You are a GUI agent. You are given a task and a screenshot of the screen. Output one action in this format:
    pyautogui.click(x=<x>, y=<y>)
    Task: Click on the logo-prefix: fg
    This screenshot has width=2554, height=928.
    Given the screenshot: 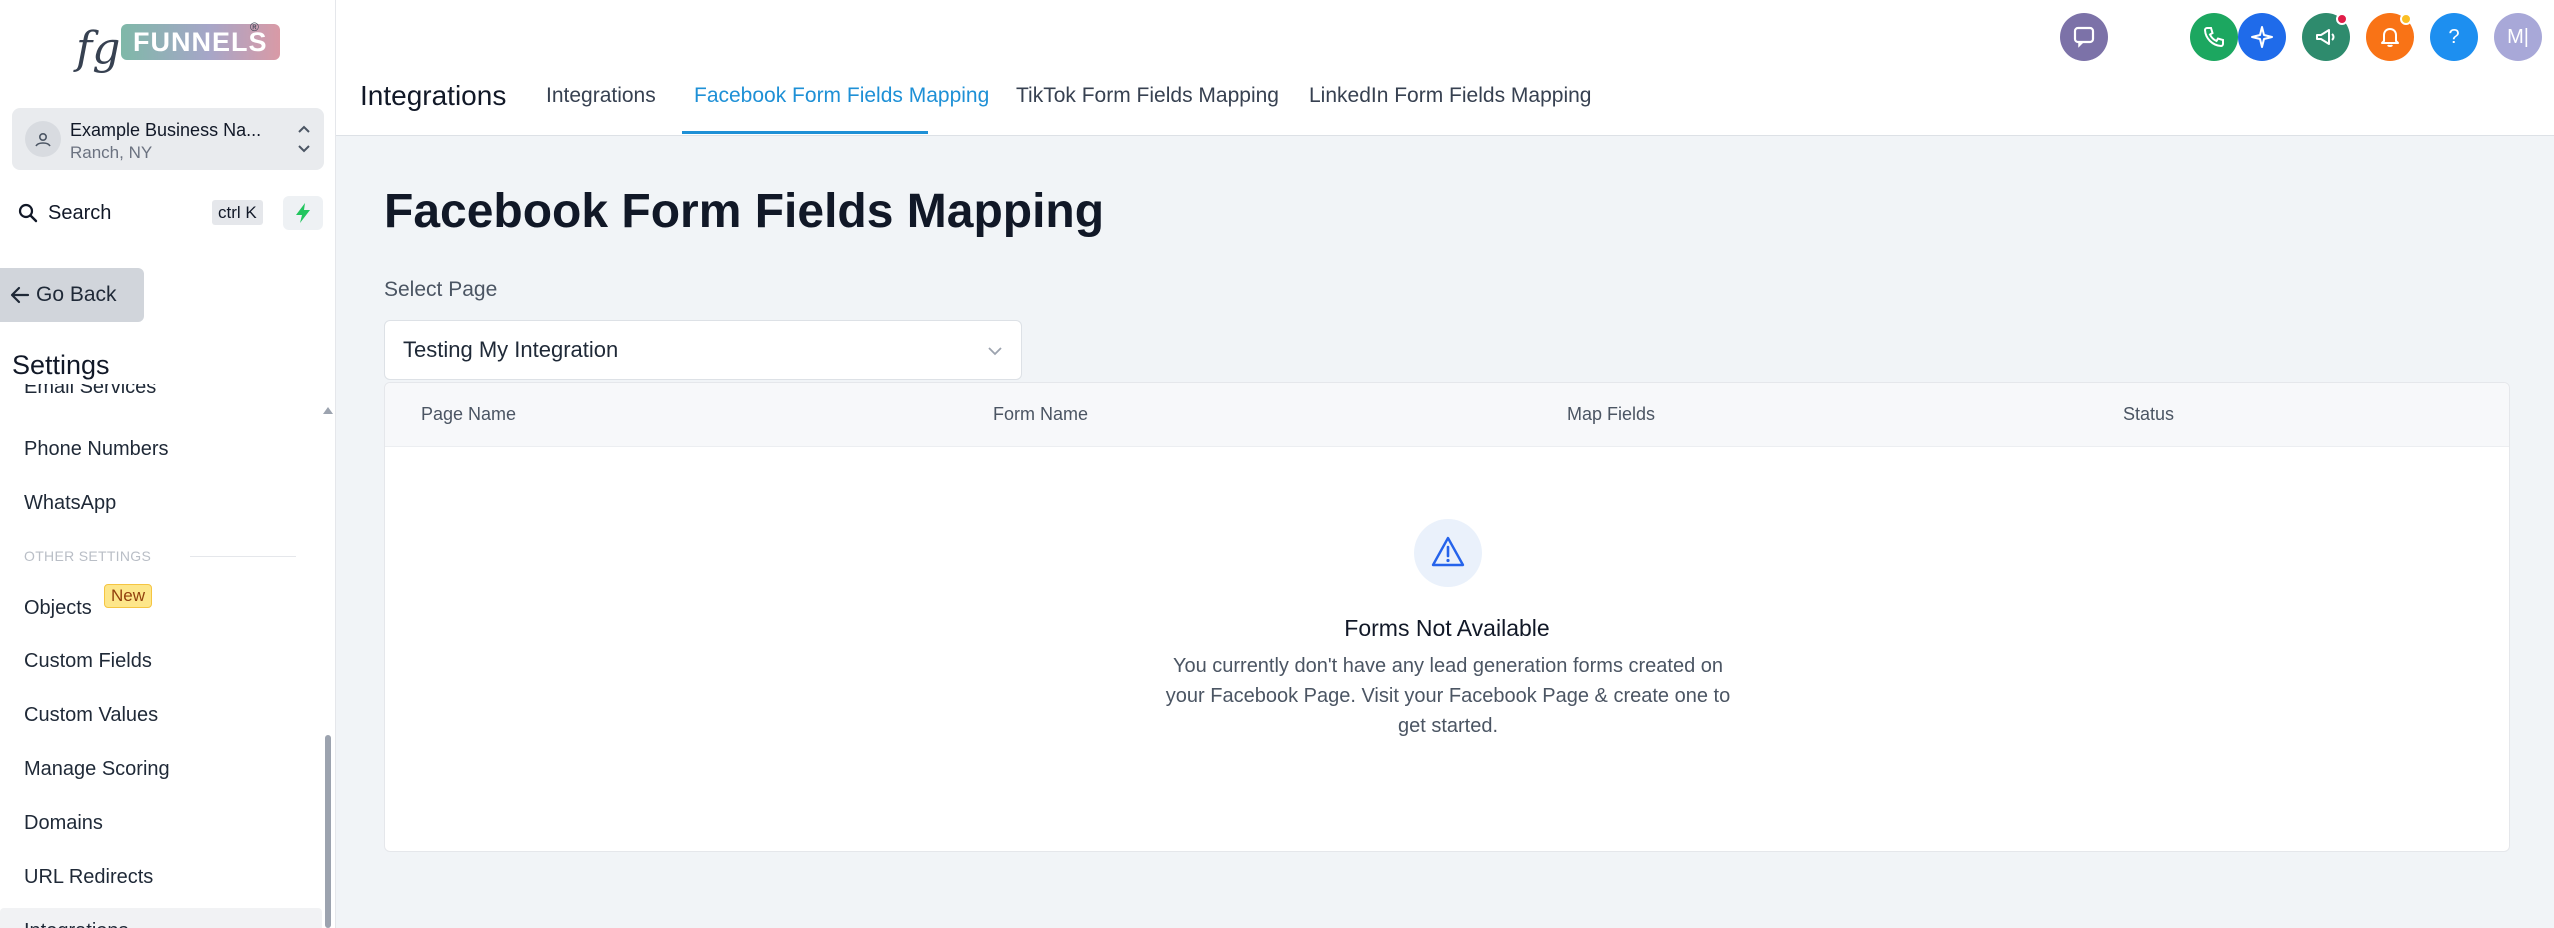 What is the action you would take?
    pyautogui.click(x=98, y=48)
    